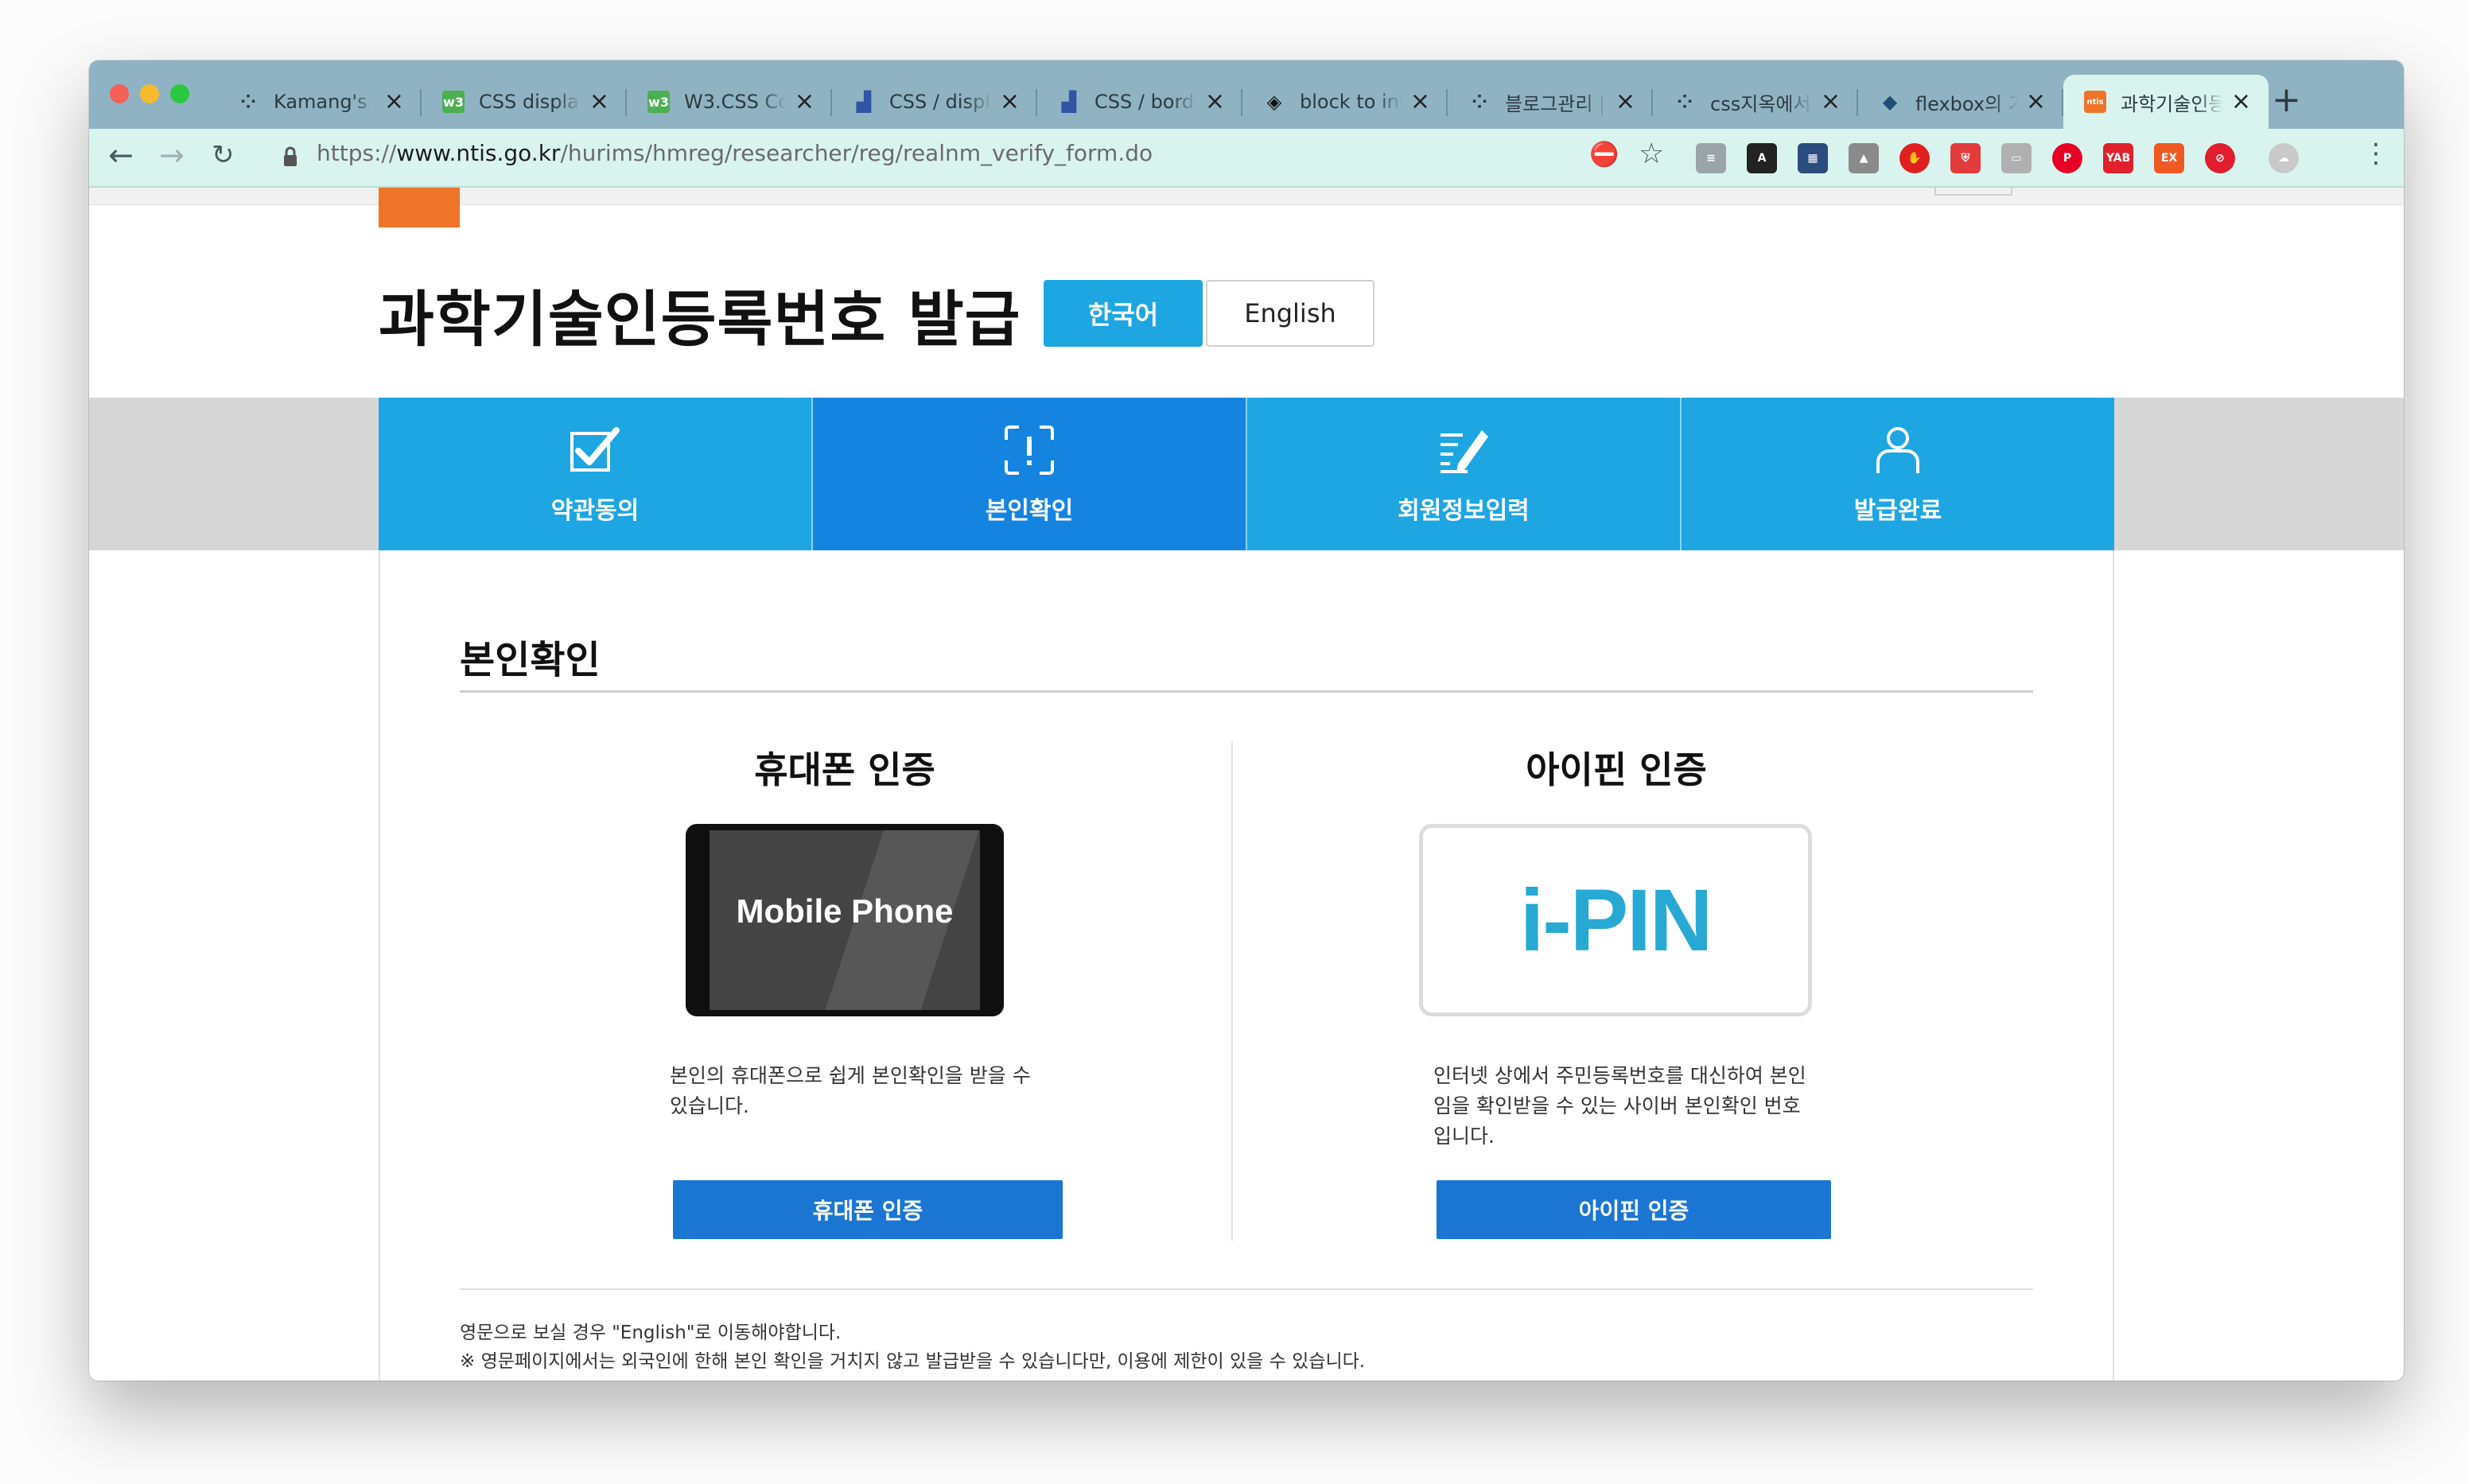 The width and height of the screenshot is (2469, 1484). What do you see at coordinates (2095, 102) in the screenshot?
I see `ntis-icon: ntis` at bounding box center [2095, 102].